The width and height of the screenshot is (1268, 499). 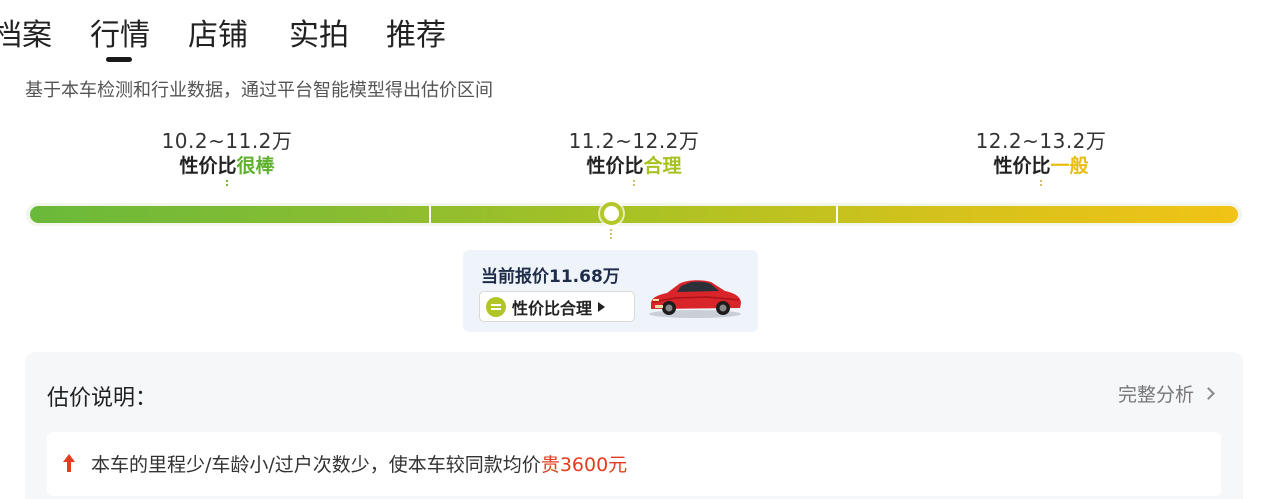 What do you see at coordinates (255, 166) in the screenshot?
I see `rating-level: 很棒` at bounding box center [255, 166].